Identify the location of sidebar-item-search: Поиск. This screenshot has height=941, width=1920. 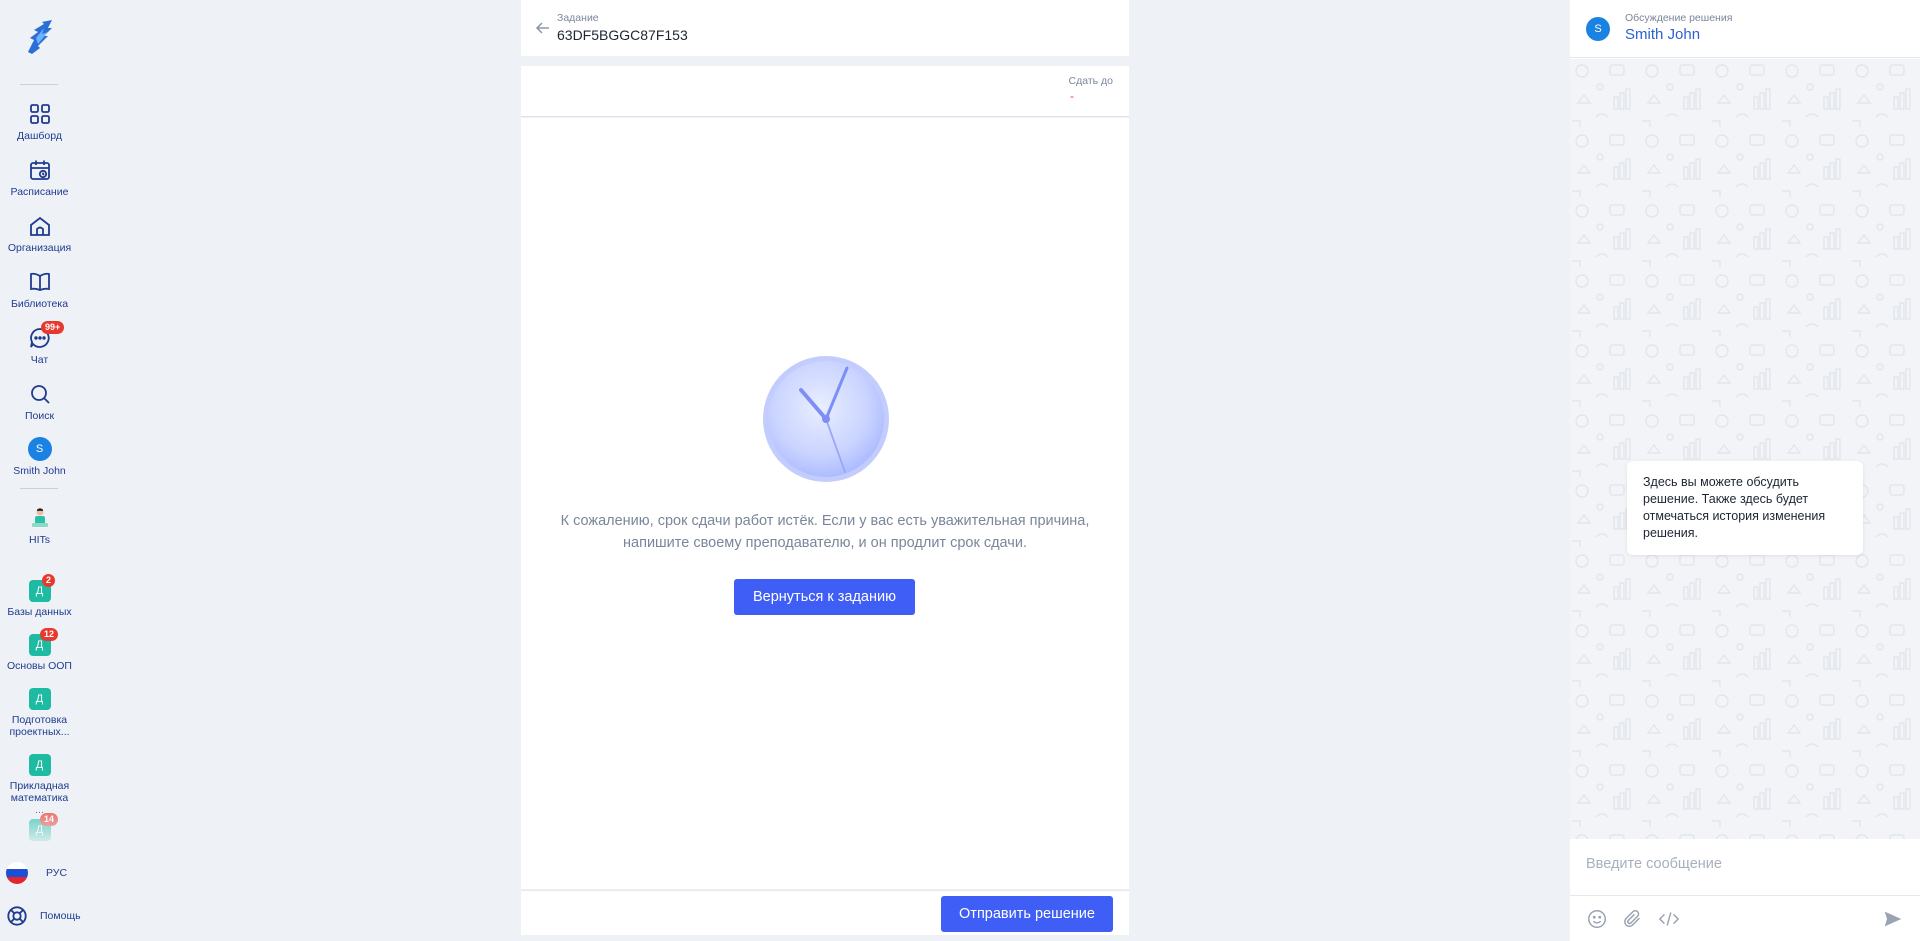
(39, 402).